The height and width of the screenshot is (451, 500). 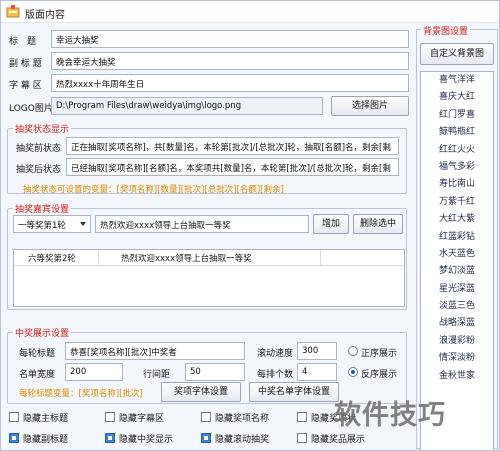 What do you see at coordinates (146, 440) in the screenshot?
I see `hide-winner-display-label: 隐藏中奖显示` at bounding box center [146, 440].